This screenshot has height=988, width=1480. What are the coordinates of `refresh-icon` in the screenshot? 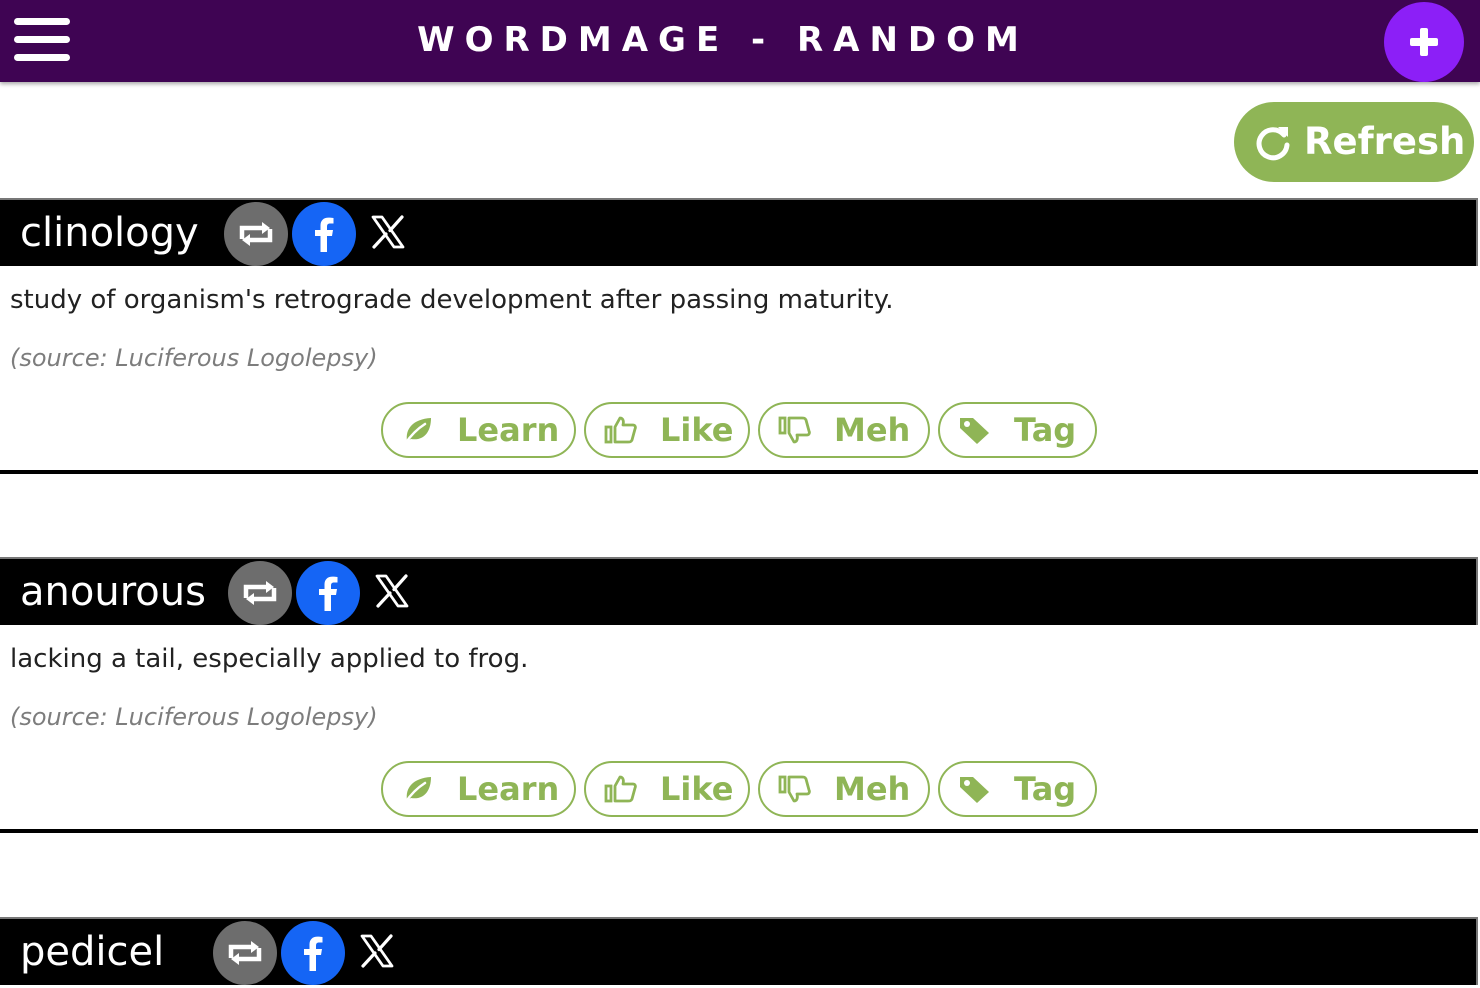 It's located at (1273, 144).